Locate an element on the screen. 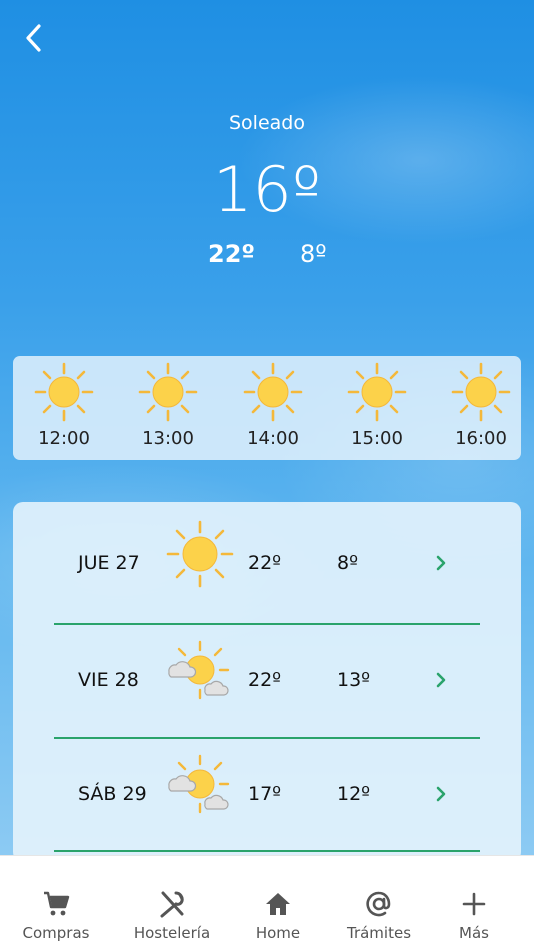 The height and width of the screenshot is (951, 534). hourly-item: 16:00 is located at coordinates (481, 408).